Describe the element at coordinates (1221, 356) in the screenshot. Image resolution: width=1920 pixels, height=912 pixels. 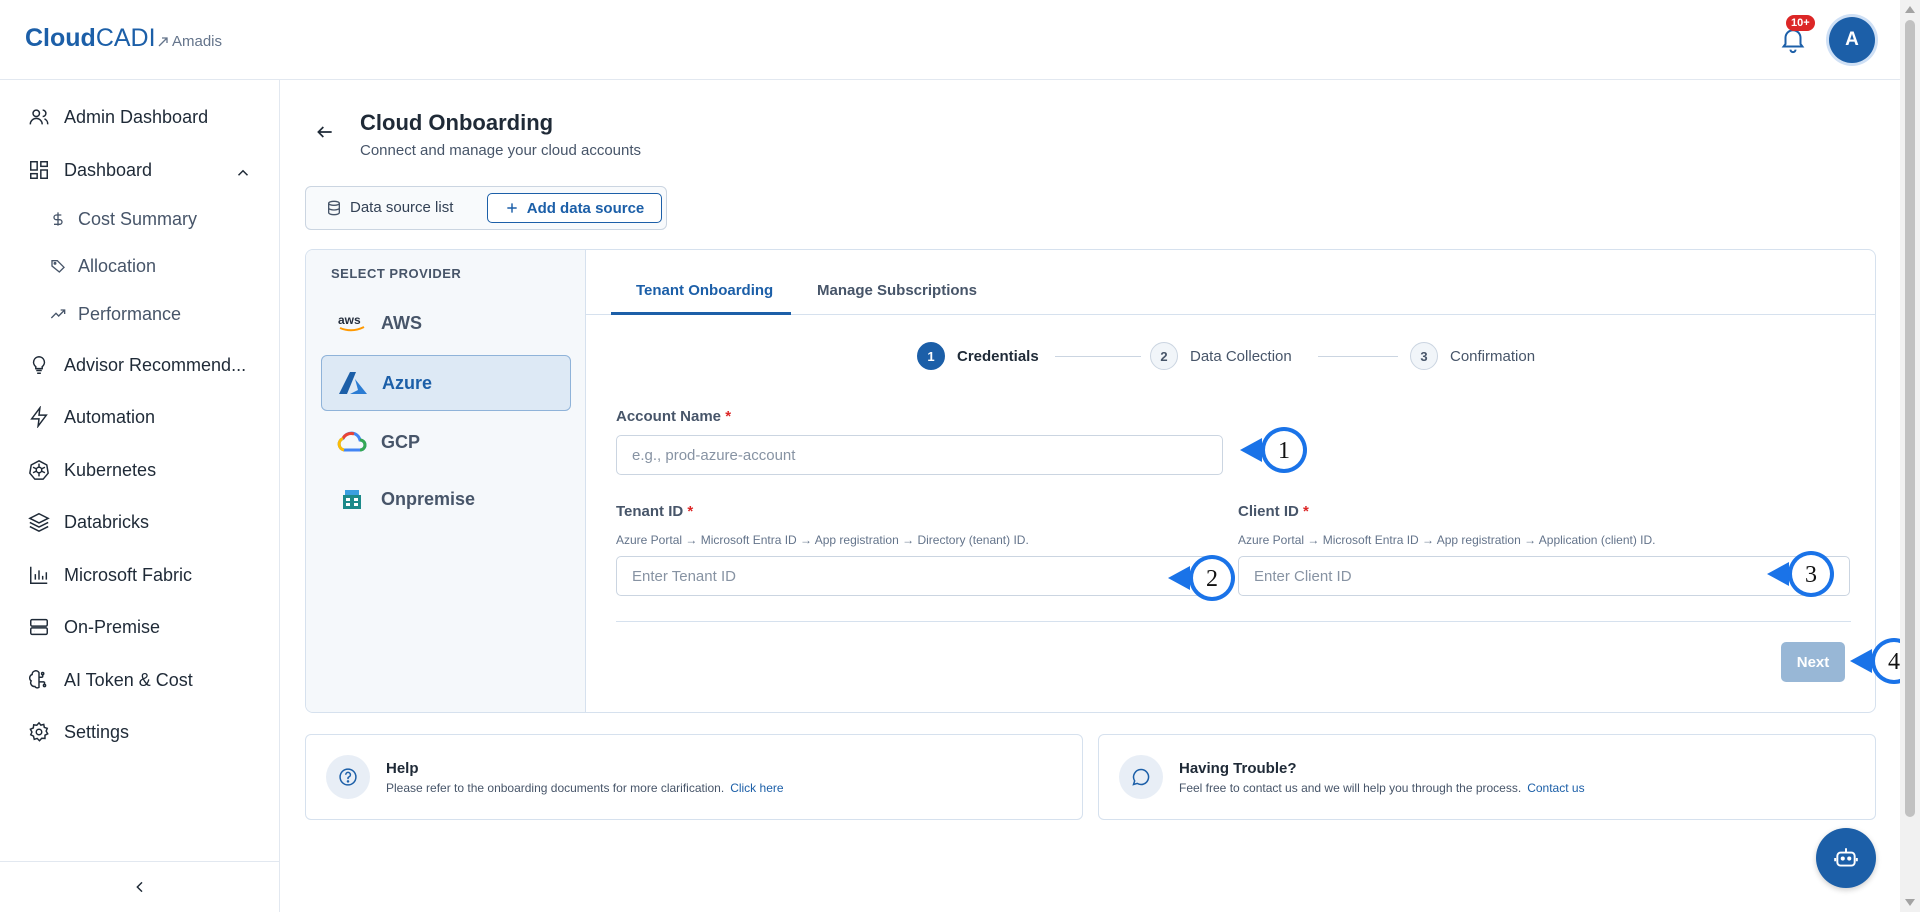
I see `step-data-collection: 2 Data Collection` at that location.